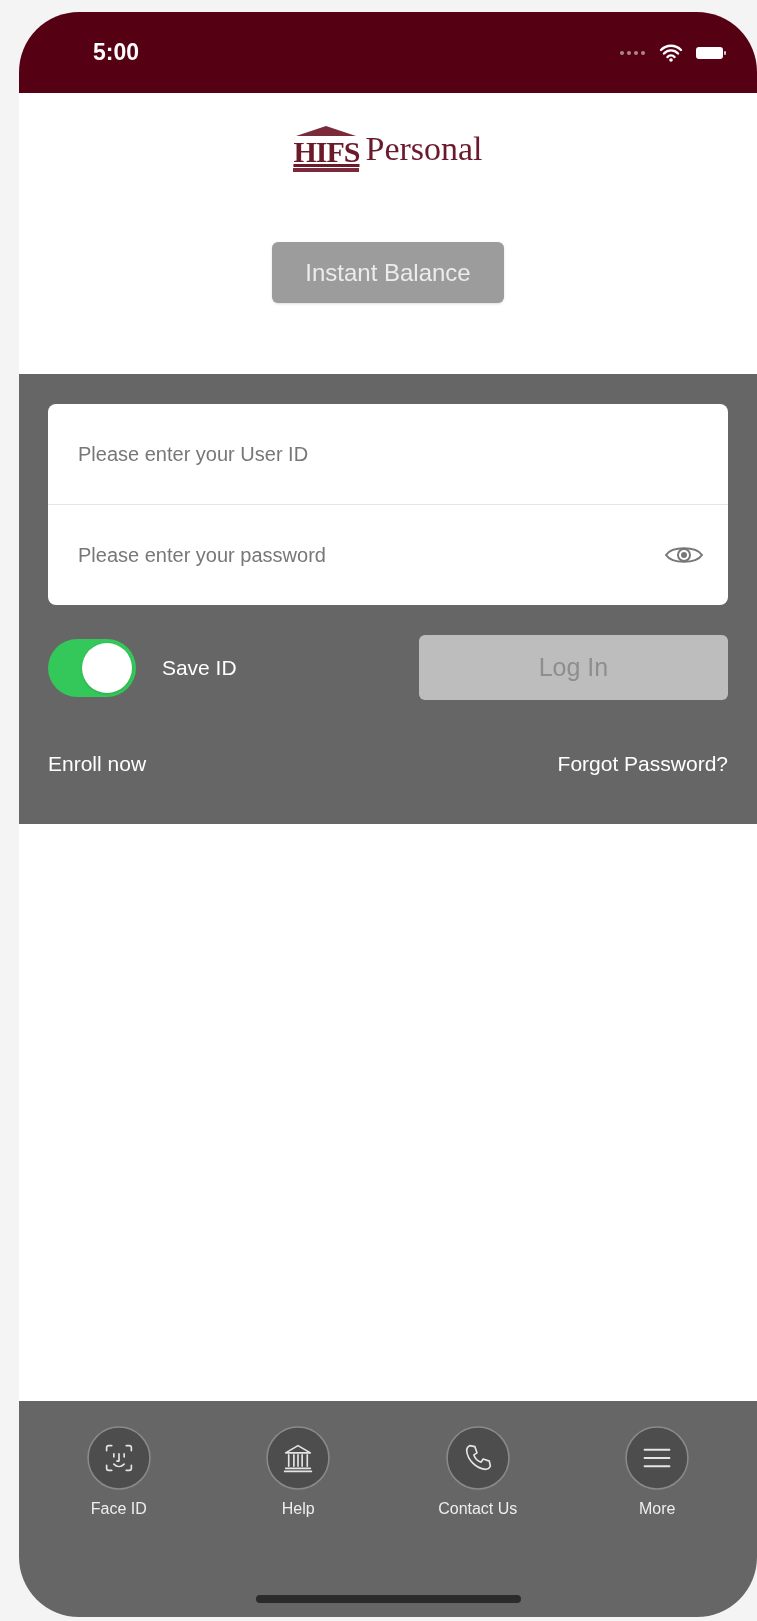  What do you see at coordinates (388, 555) in the screenshot?
I see `password-field: Please enter your password` at bounding box center [388, 555].